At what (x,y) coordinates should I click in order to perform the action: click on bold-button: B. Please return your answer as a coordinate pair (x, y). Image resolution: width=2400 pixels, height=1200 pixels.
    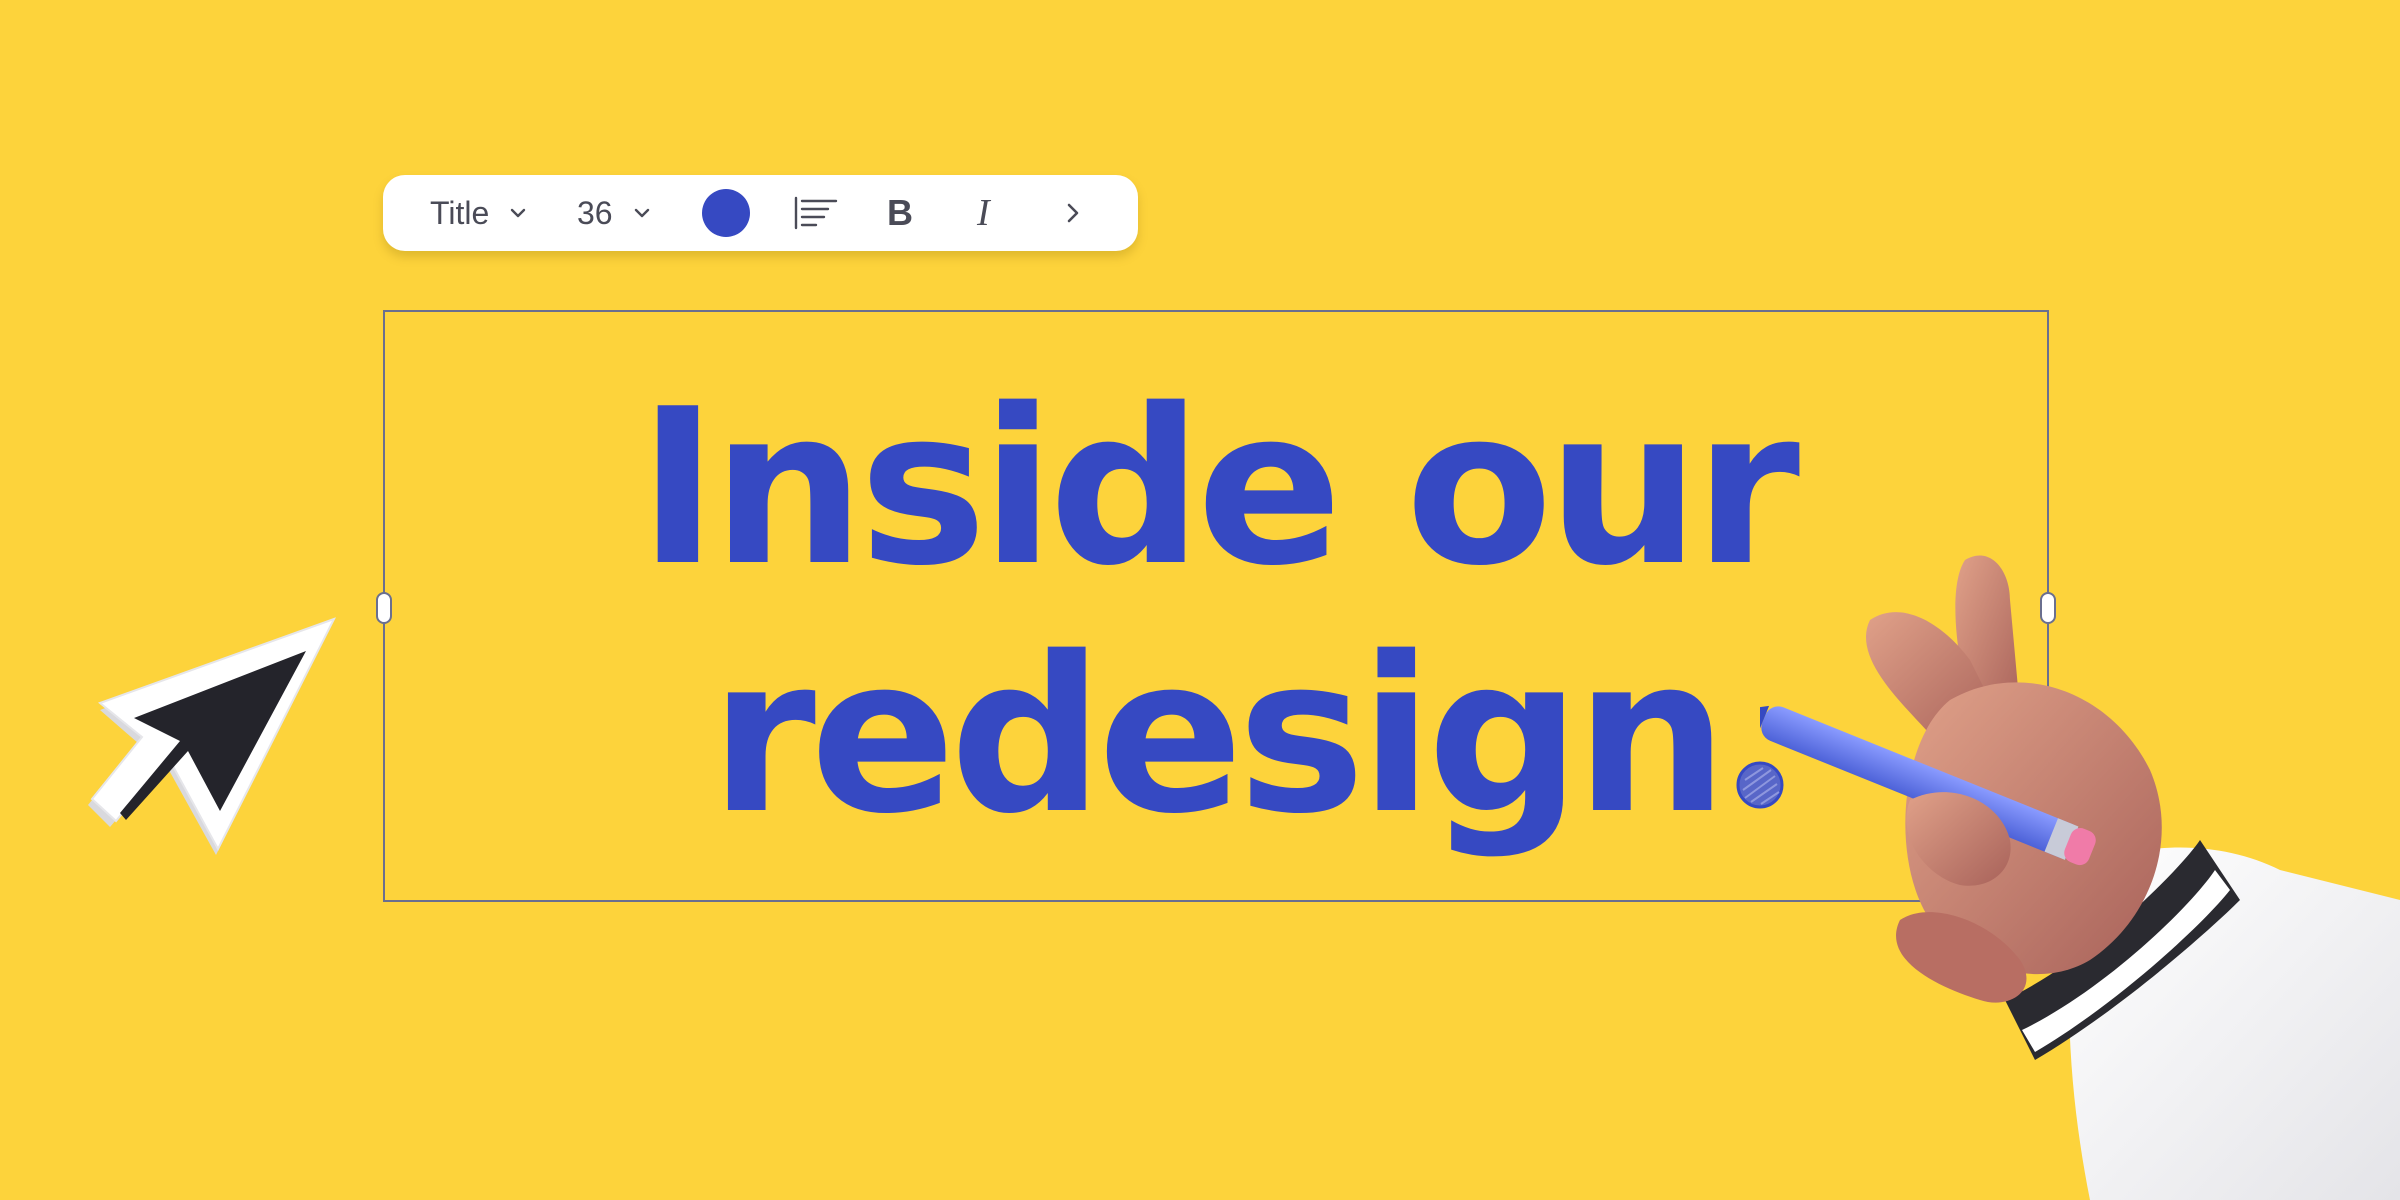
    Looking at the image, I should click on (932, 213).